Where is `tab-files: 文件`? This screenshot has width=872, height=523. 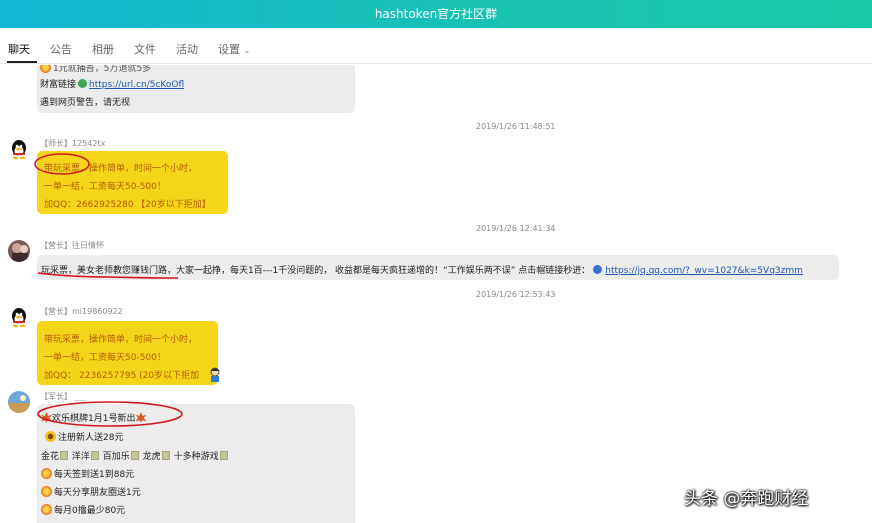
tab-files: 文件 is located at coordinates (145, 49).